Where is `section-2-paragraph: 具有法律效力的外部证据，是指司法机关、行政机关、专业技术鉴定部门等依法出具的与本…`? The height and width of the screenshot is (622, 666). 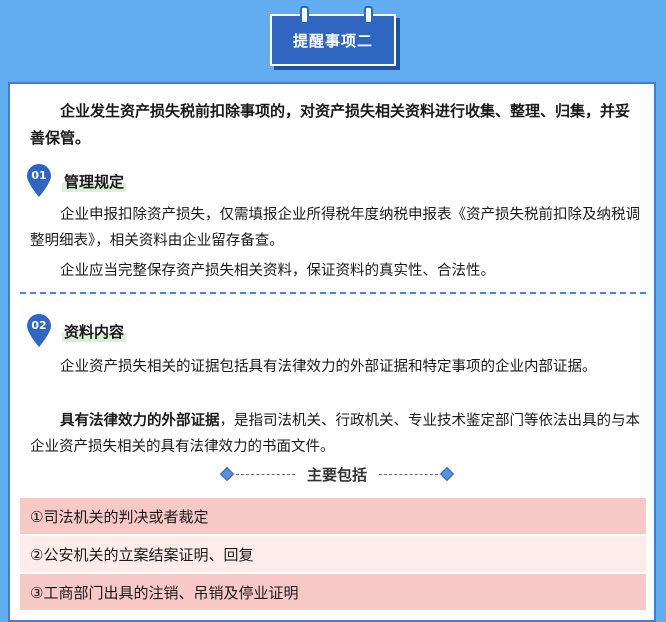
section-2-paragraph: 具有法律效力的外部证据，是指司法机关、行政机关、专业技术鉴定部门等依法出具的与本… is located at coordinates (336, 434).